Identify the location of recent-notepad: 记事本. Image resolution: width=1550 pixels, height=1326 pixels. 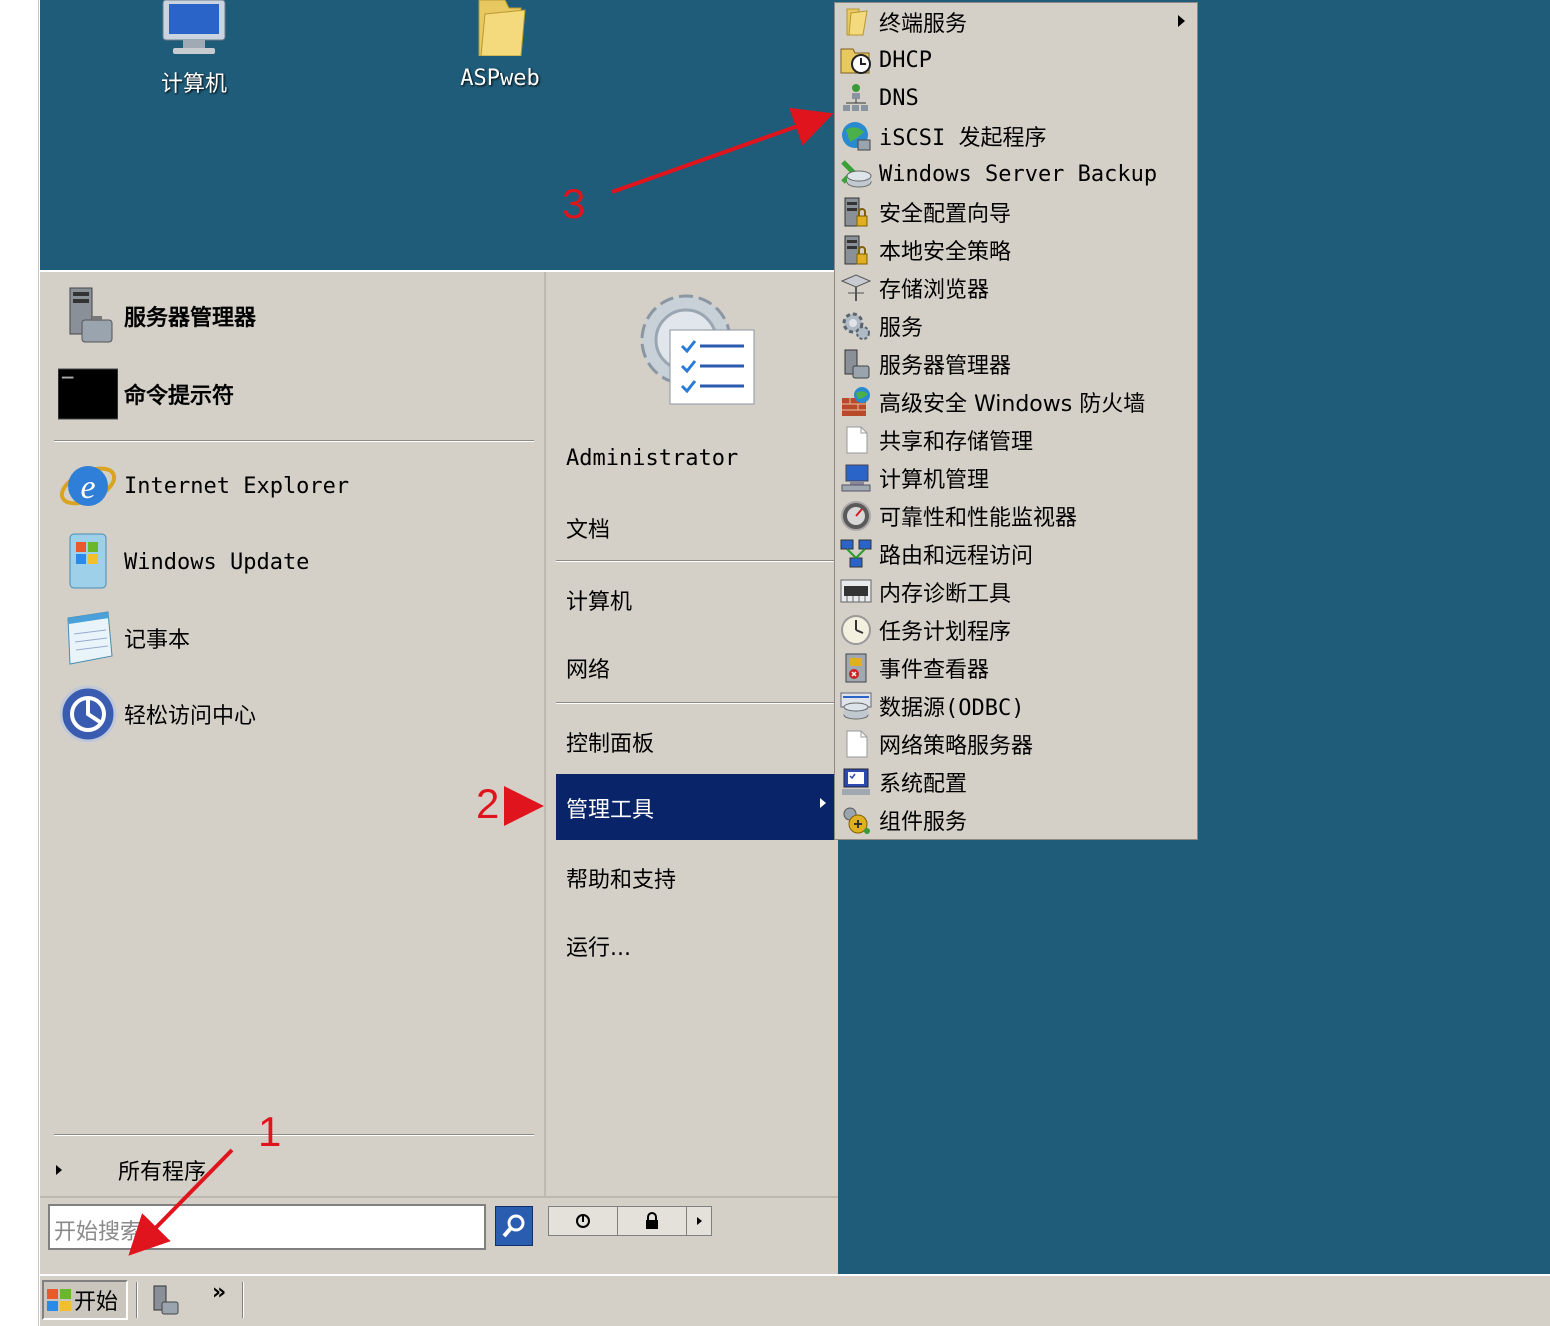
(124, 638).